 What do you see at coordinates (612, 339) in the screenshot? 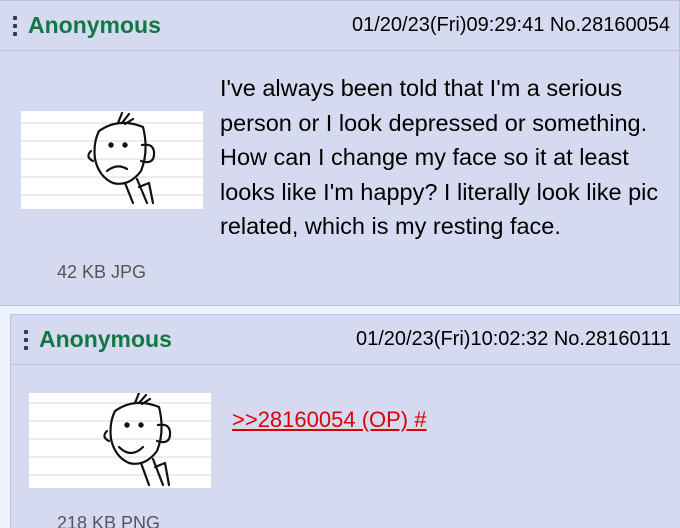
I see `post-number: No.28160111` at bounding box center [612, 339].